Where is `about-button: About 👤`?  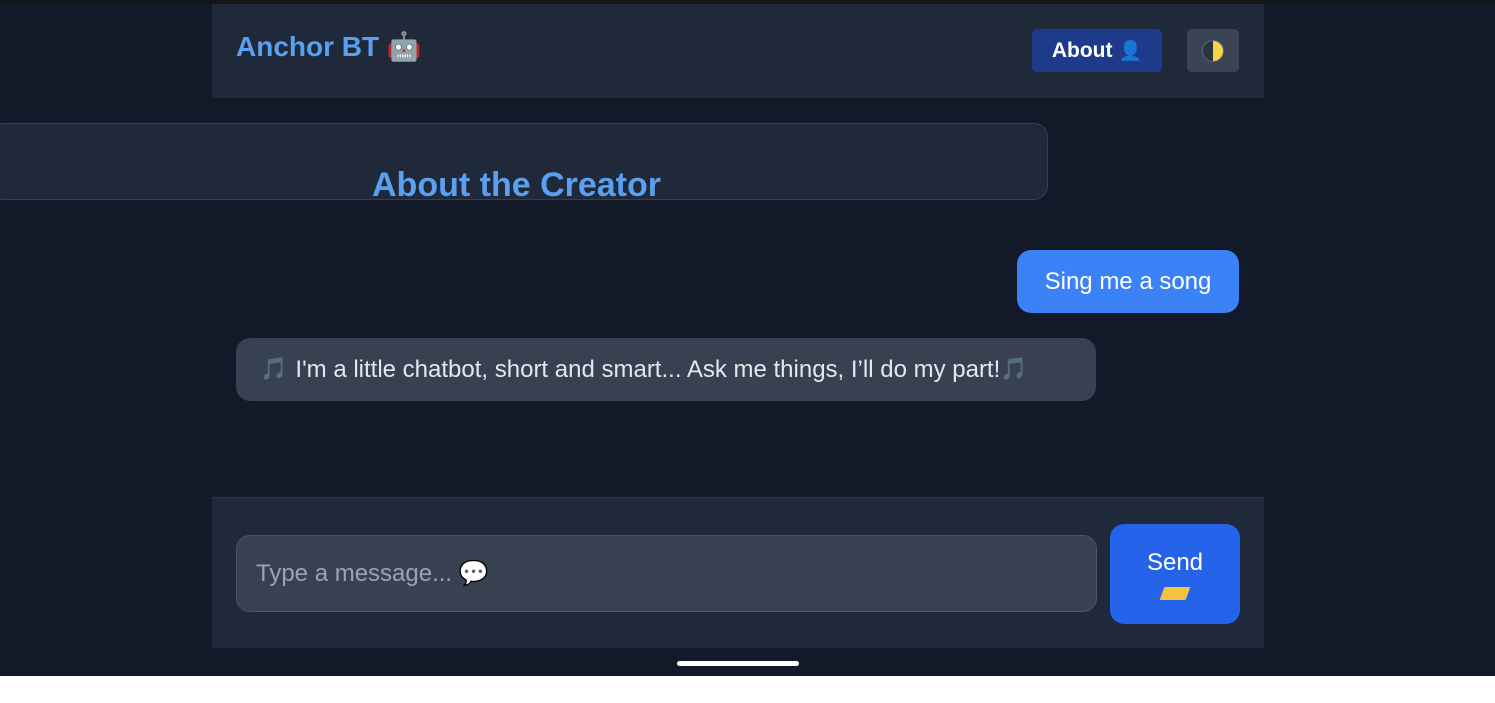
about-button: About 👤 is located at coordinates (1097, 50).